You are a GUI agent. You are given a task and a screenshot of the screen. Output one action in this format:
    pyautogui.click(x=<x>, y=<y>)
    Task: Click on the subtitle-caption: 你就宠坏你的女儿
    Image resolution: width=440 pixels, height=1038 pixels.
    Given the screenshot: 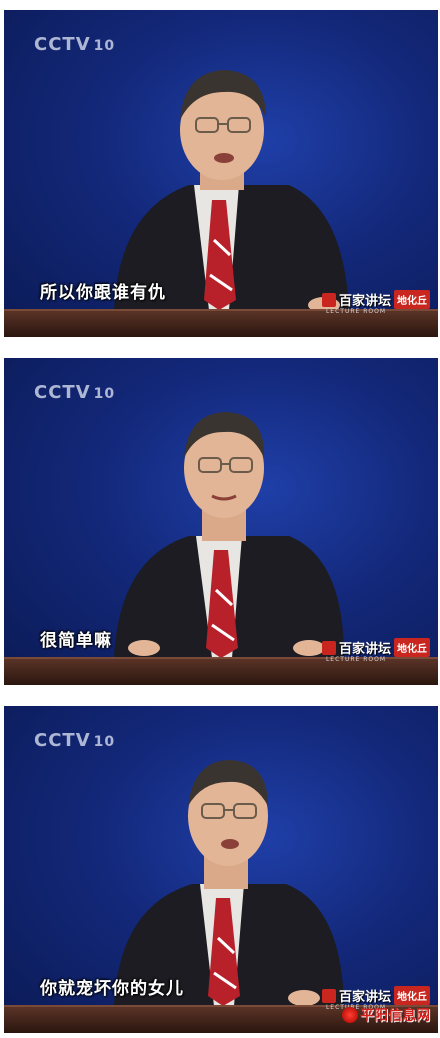 What is the action you would take?
    pyautogui.click(x=112, y=989)
    